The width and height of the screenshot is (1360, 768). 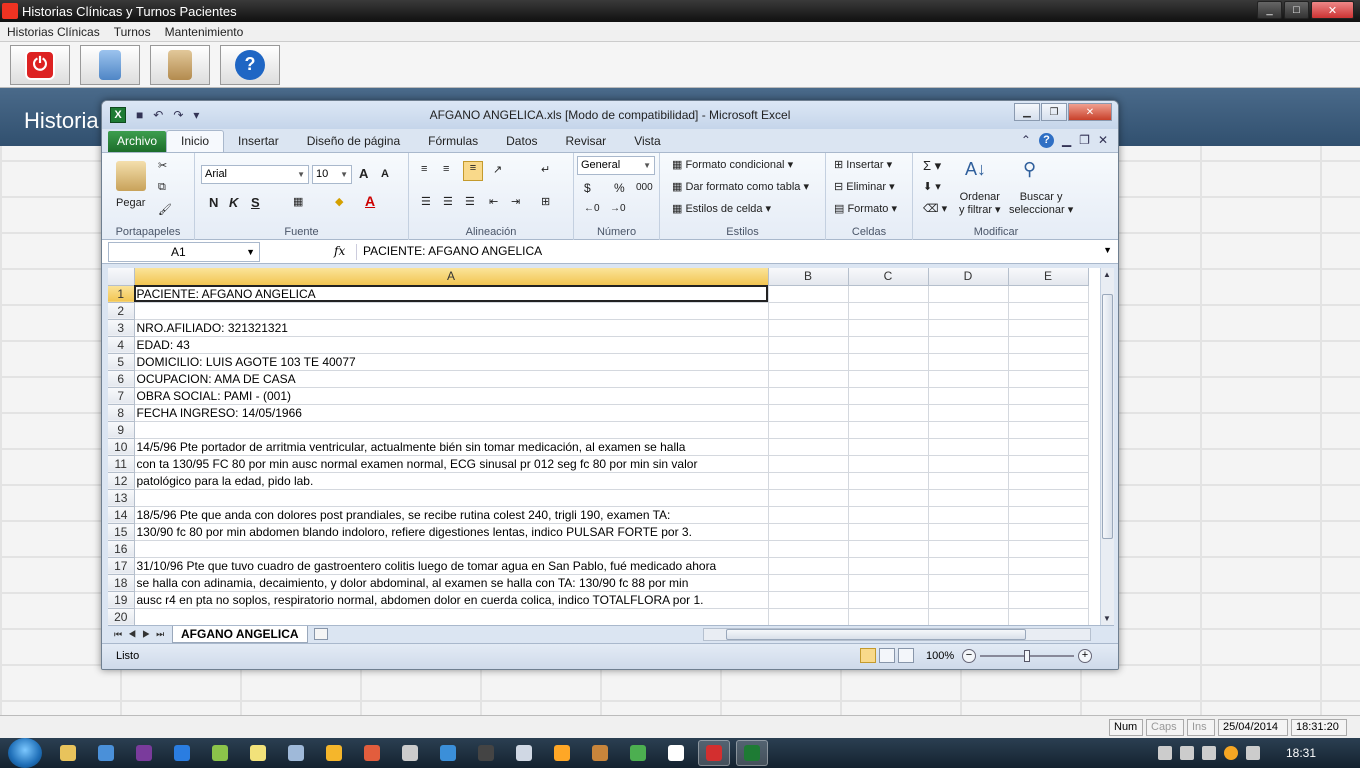 I want to click on media-taskbar-button, so click(x=410, y=753).